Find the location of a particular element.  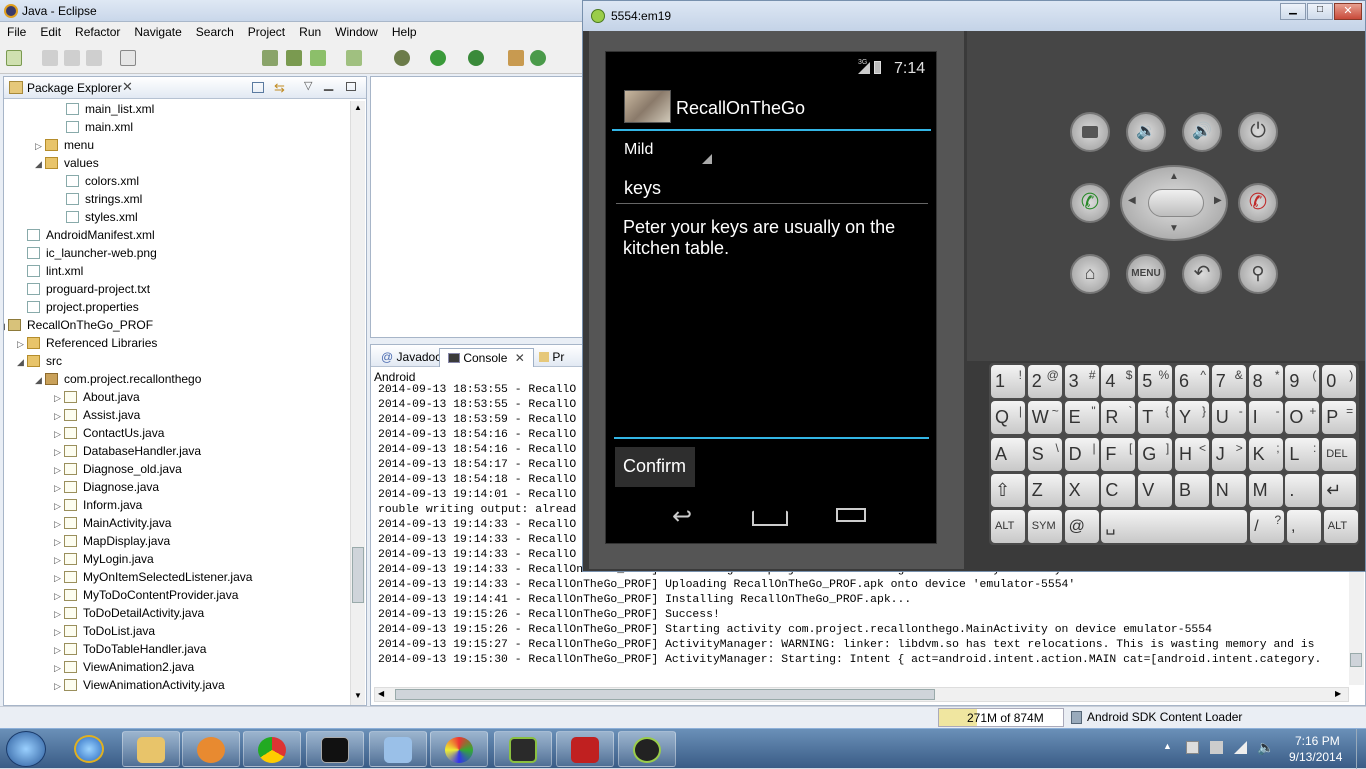

show-desktop-button is located at coordinates (1361, 749).